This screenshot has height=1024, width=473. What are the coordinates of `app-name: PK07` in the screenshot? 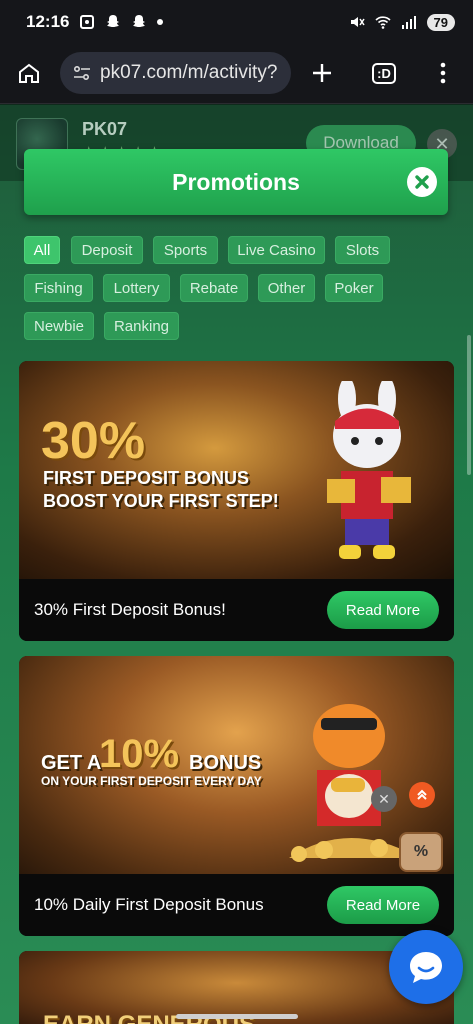 It's located at (105, 129).